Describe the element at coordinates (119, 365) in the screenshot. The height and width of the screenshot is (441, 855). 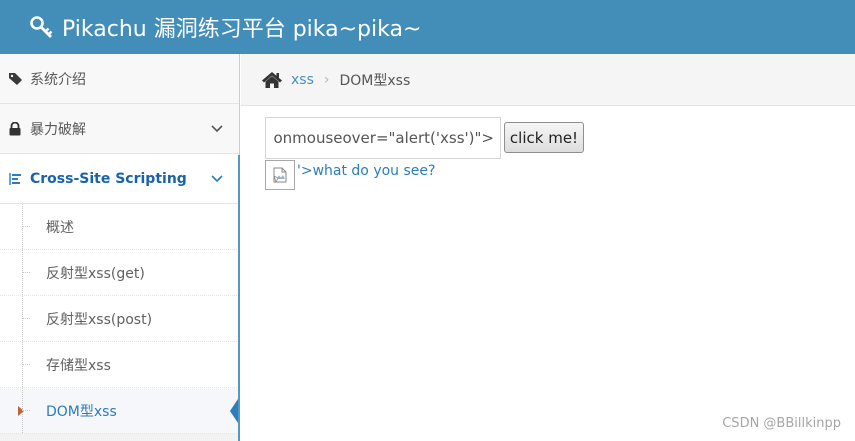
I see `sidebar-subitem-stored: 存储型xss` at that location.